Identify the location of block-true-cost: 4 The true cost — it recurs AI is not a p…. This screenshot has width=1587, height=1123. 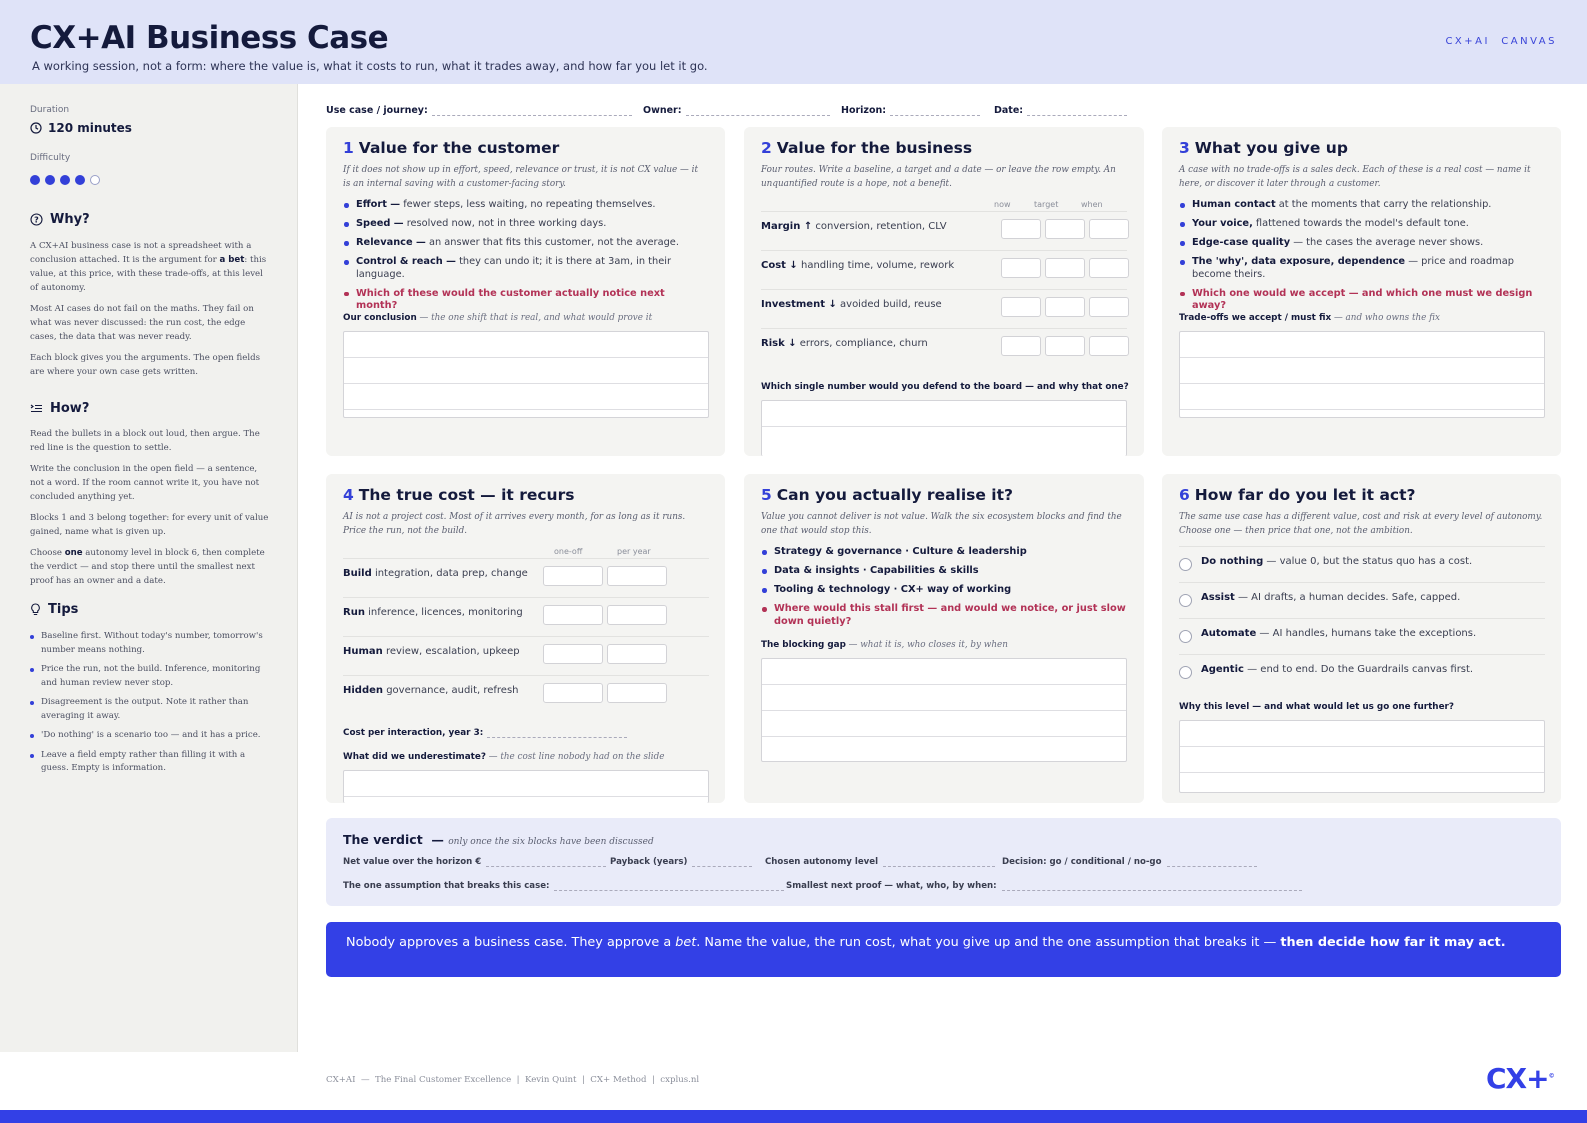
(525, 638).